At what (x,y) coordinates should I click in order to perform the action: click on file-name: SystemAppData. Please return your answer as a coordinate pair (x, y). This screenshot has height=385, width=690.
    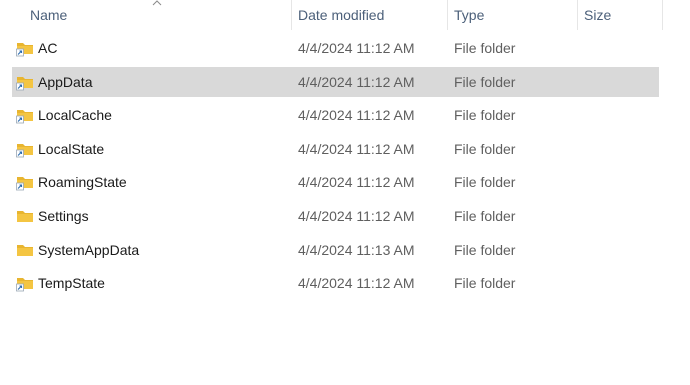
    Looking at the image, I should click on (88, 250).